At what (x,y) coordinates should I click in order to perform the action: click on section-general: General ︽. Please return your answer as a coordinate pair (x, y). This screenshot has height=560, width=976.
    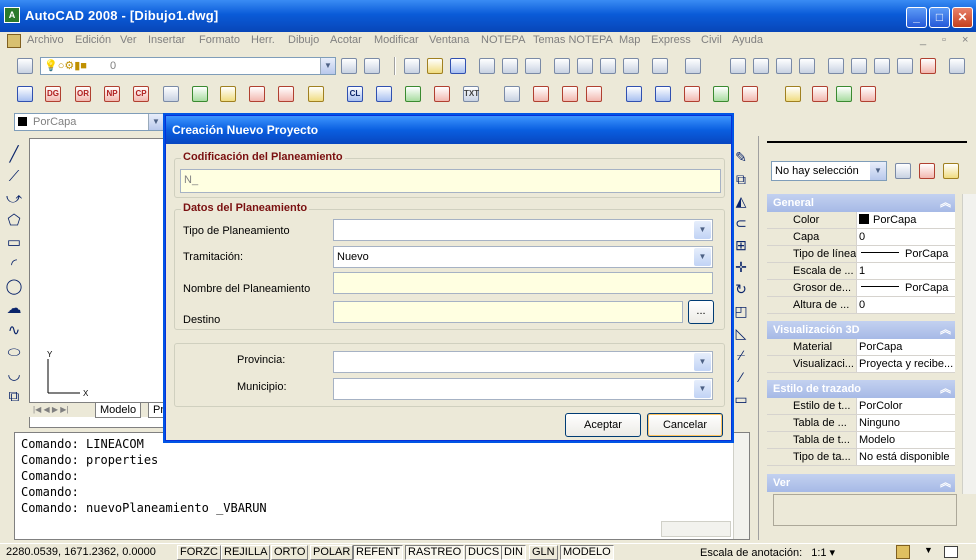
    Looking at the image, I should click on (861, 203).